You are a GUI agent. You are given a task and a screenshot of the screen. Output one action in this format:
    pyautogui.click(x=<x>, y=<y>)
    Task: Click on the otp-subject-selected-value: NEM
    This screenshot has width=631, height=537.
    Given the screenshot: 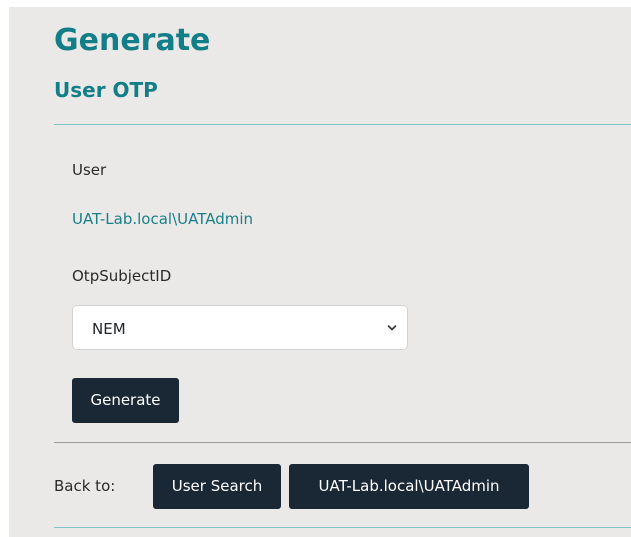 What is the action you would take?
    pyautogui.click(x=109, y=329)
    